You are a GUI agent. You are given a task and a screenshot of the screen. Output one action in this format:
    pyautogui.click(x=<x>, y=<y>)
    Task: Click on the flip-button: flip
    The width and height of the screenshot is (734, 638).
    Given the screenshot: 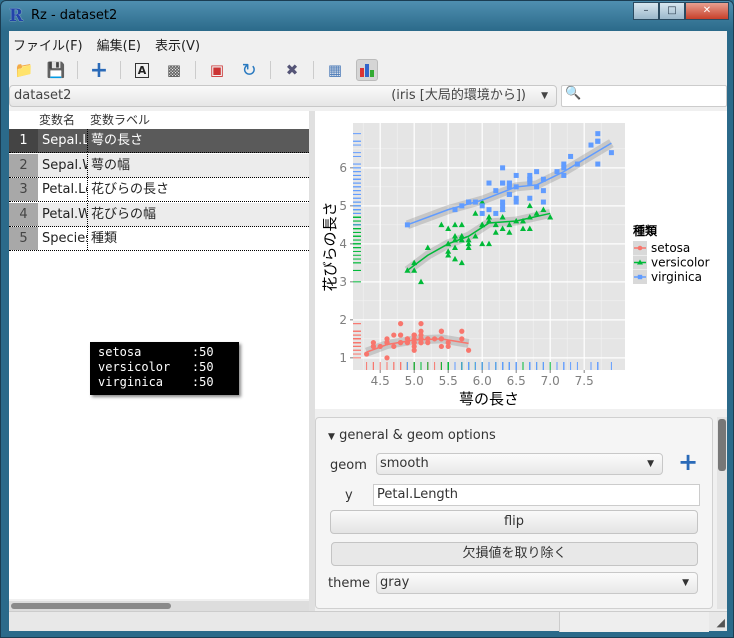 What is the action you would take?
    pyautogui.click(x=514, y=522)
    